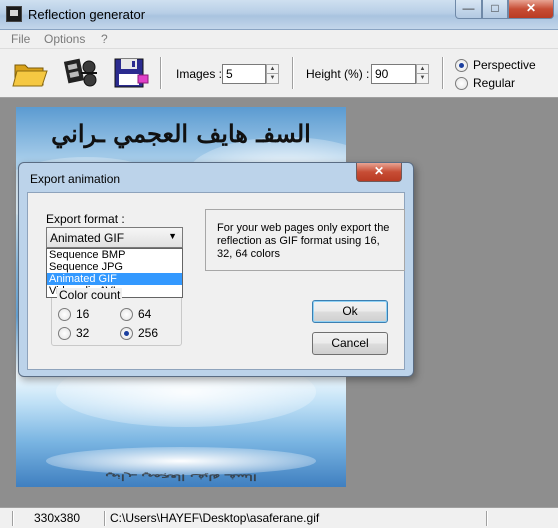 The width and height of the screenshot is (558, 528). What do you see at coordinates (199, 74) in the screenshot?
I see `images-label: Images :` at bounding box center [199, 74].